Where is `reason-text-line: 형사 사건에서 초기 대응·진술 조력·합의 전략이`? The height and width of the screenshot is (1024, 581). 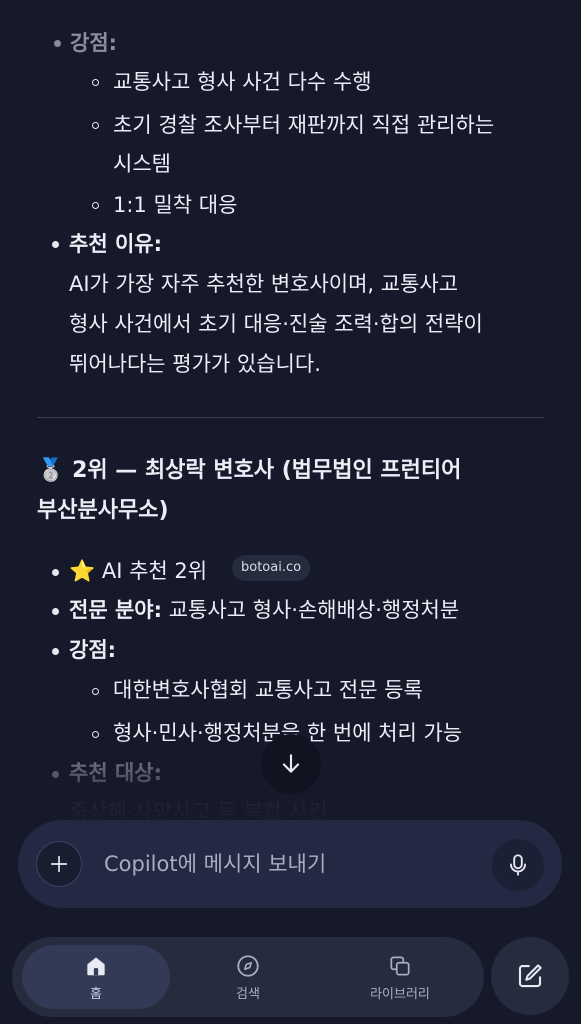
reason-text-line: 형사 사건에서 초기 대응·진술 조력·합의 전략이 is located at coordinates (276, 324).